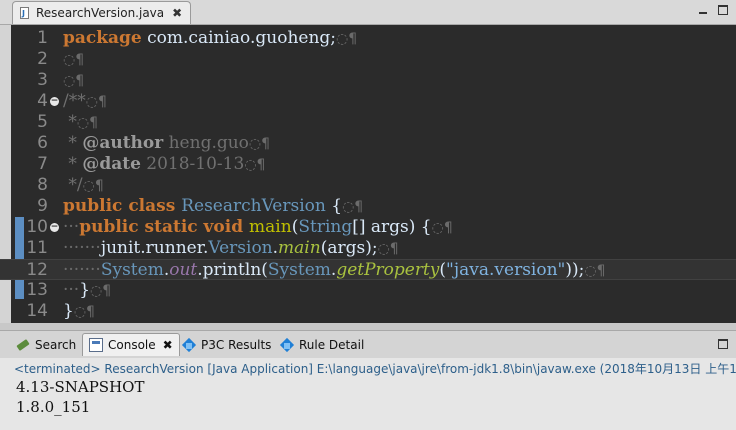 Image resolution: width=736 pixels, height=430 pixels. What do you see at coordinates (53, 407) in the screenshot?
I see `console-output-line: 1.8.0_151` at bounding box center [53, 407].